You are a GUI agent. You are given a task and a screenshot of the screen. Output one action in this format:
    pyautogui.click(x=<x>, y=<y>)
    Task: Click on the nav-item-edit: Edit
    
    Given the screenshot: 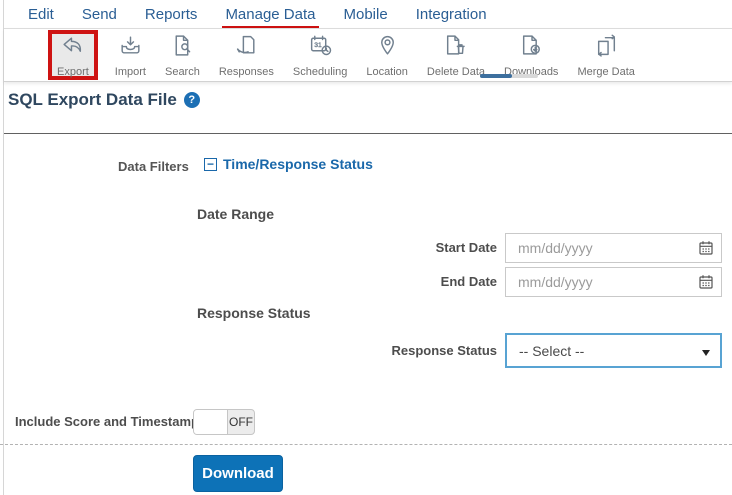 What is the action you would take?
    pyautogui.click(x=41, y=14)
    